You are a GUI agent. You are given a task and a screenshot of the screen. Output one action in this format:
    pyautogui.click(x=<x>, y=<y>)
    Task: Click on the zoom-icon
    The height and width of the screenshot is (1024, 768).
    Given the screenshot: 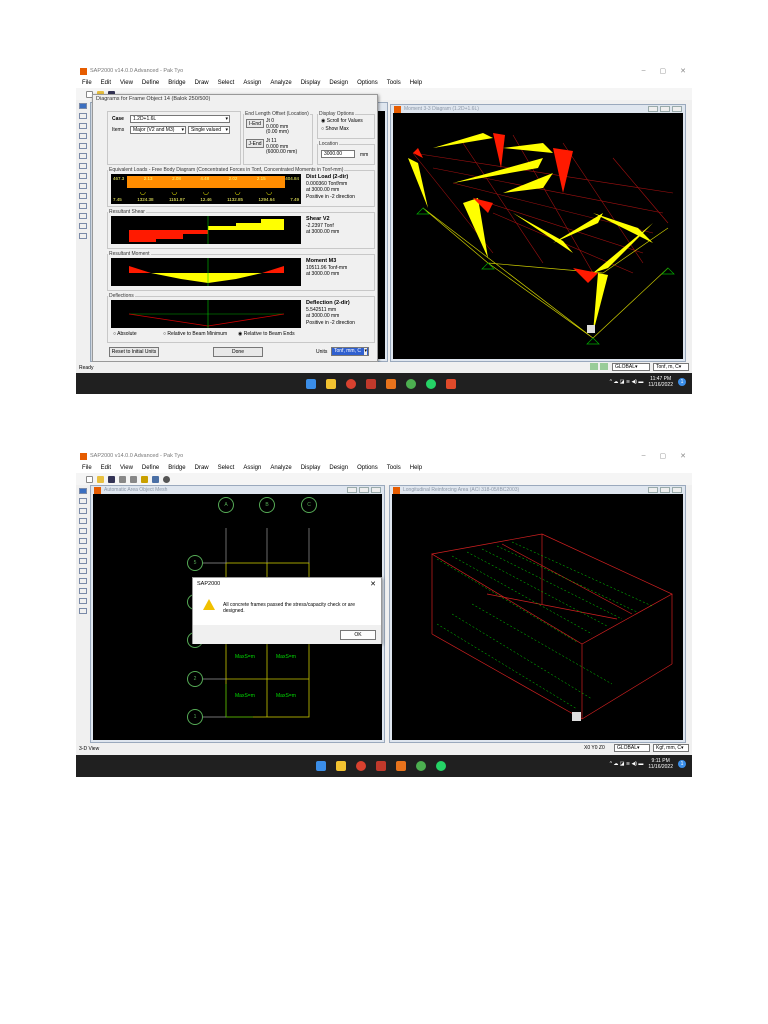 What is the action you would take?
    pyautogui.click(x=166, y=479)
    